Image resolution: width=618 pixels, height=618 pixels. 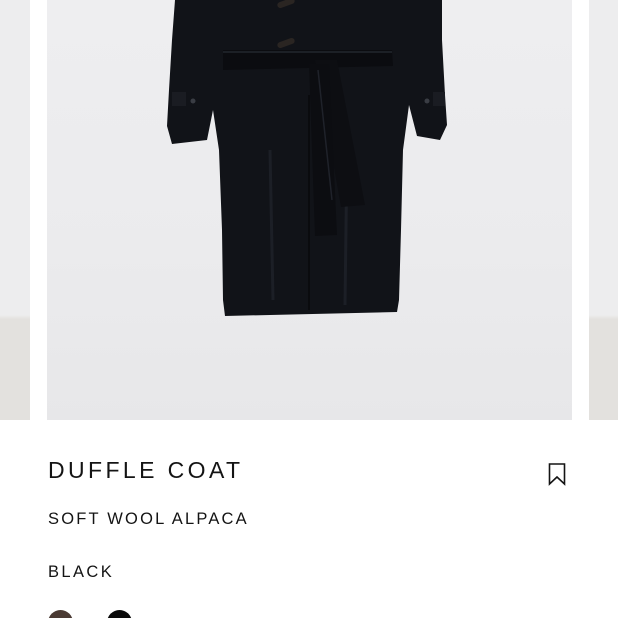 What do you see at coordinates (60, 614) in the screenshot?
I see `color-swatch-brown` at bounding box center [60, 614].